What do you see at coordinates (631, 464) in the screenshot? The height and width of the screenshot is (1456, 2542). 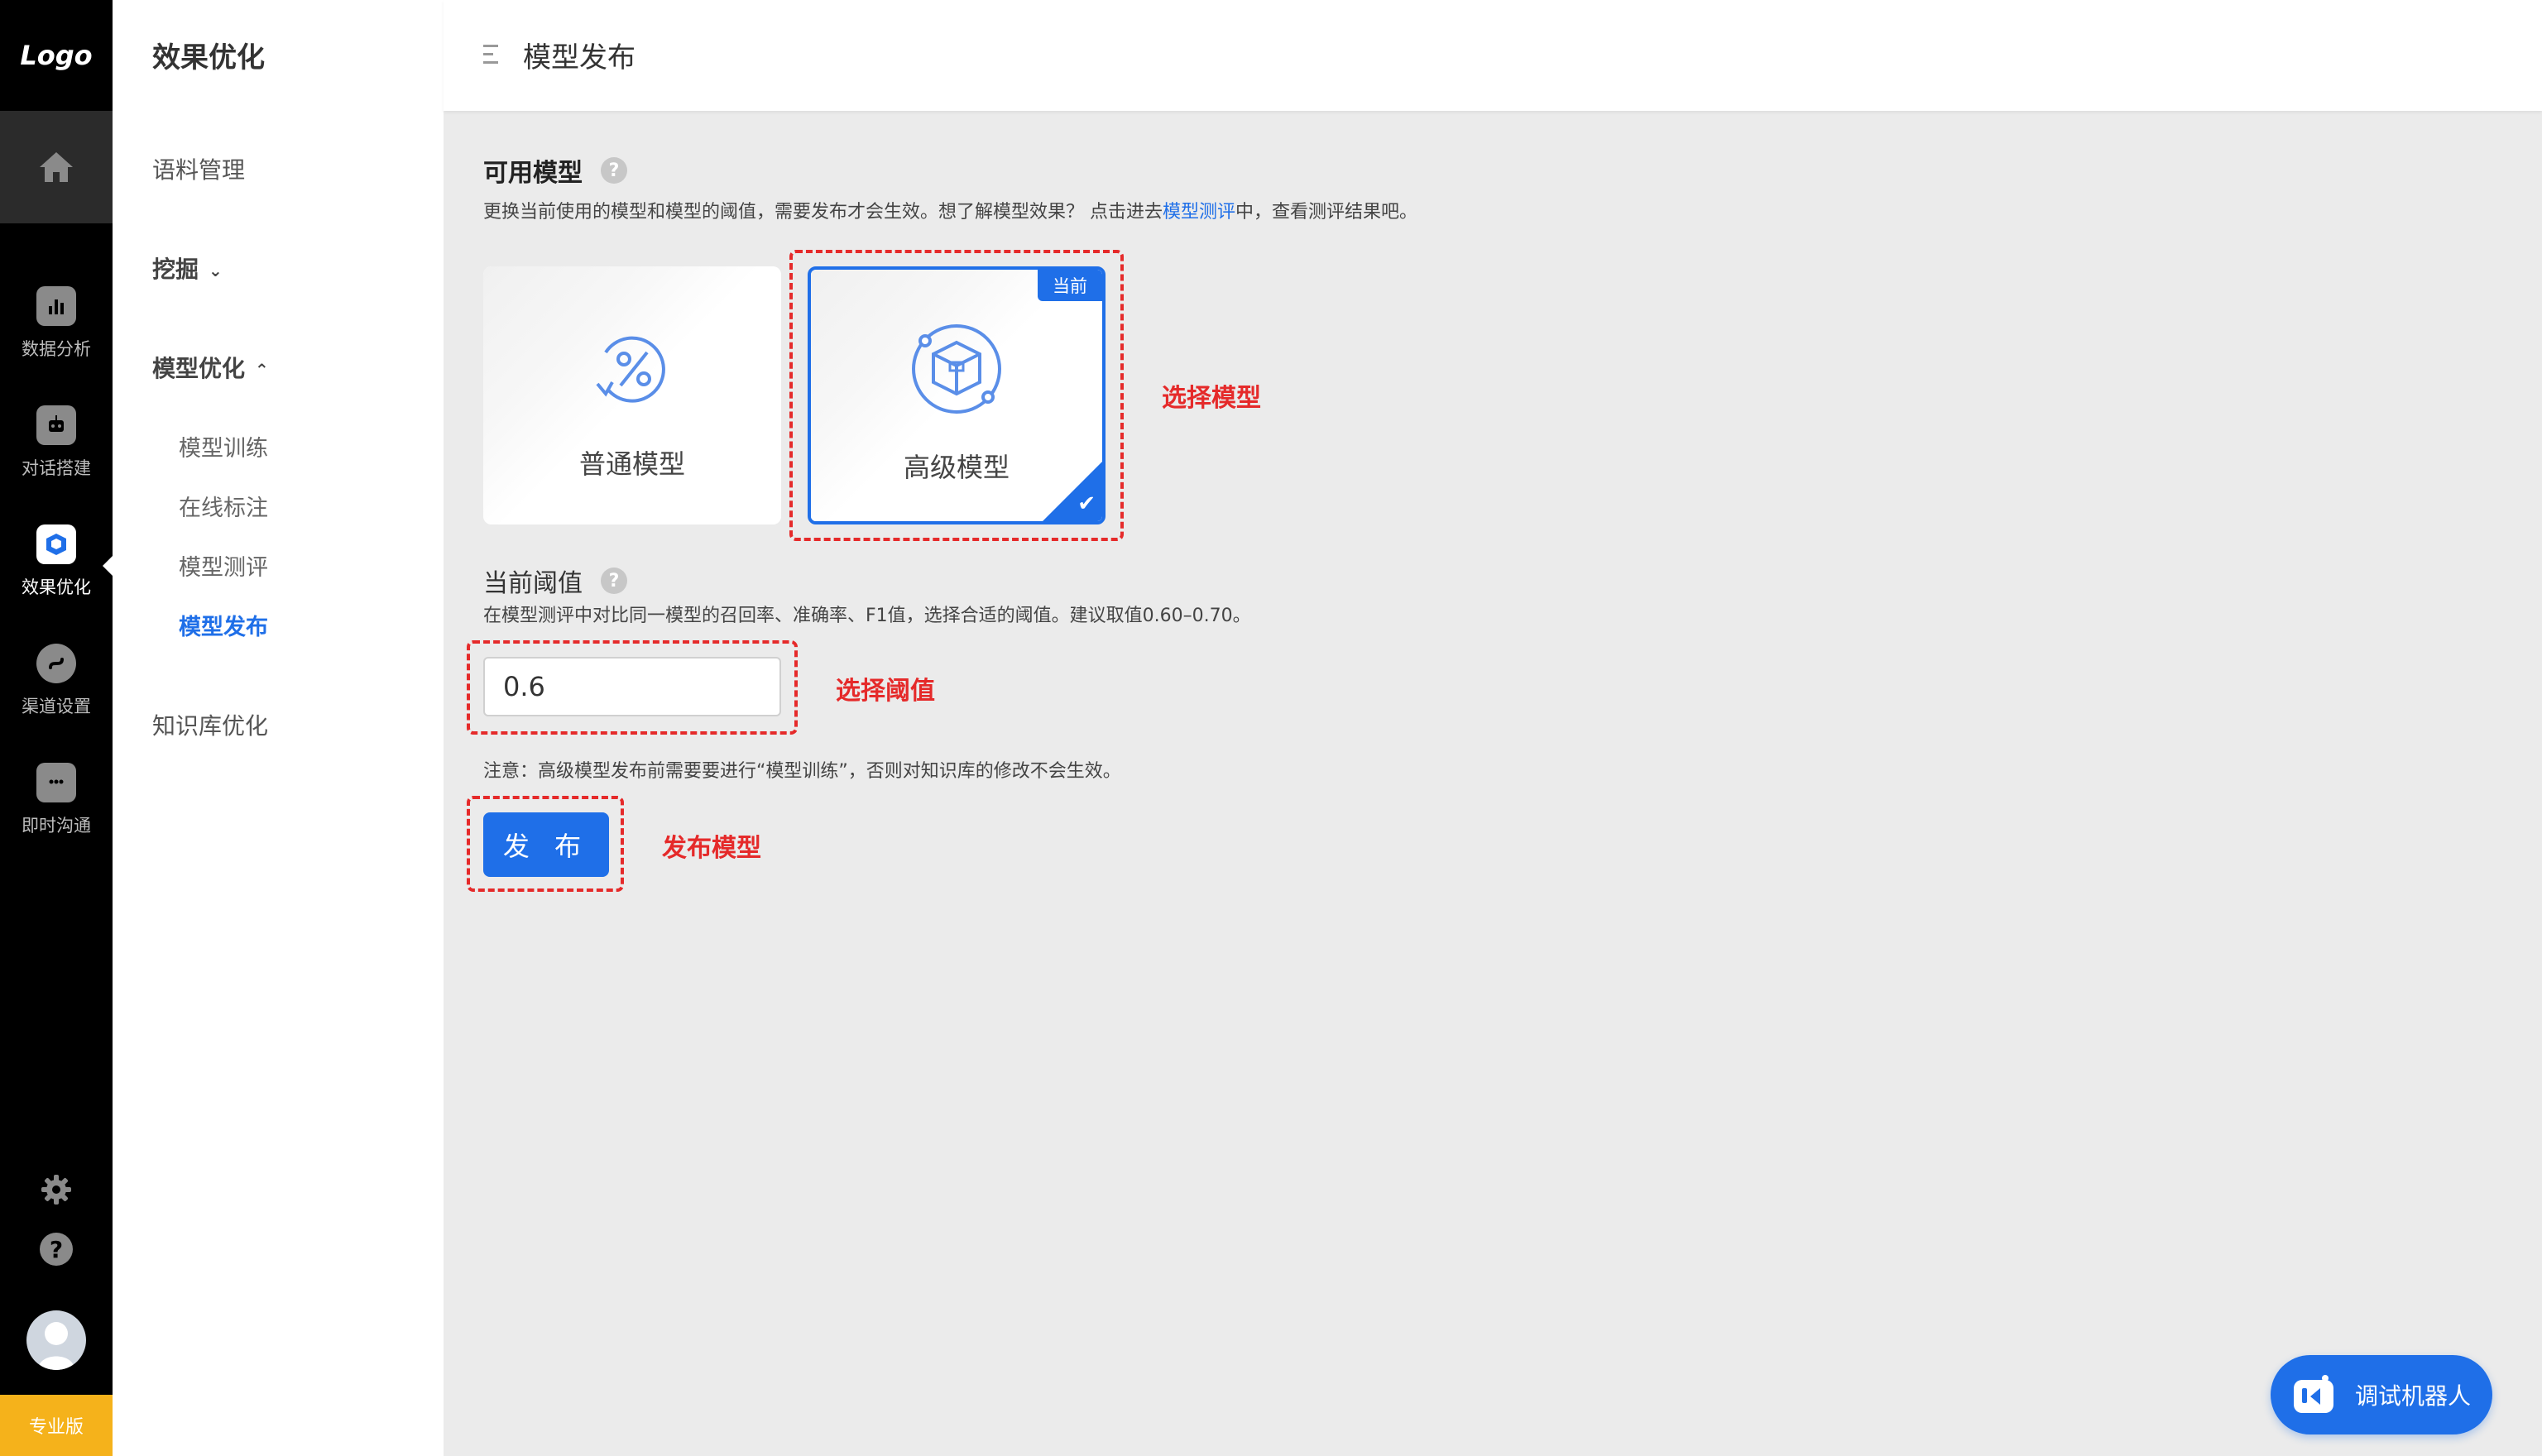 I see `card-label: 普通模型` at bounding box center [631, 464].